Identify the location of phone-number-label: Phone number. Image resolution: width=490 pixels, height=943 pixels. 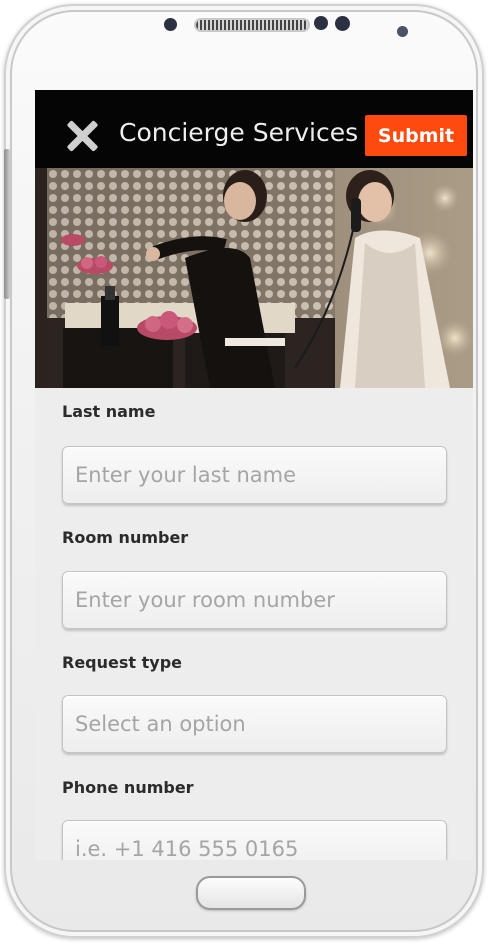
(128, 787).